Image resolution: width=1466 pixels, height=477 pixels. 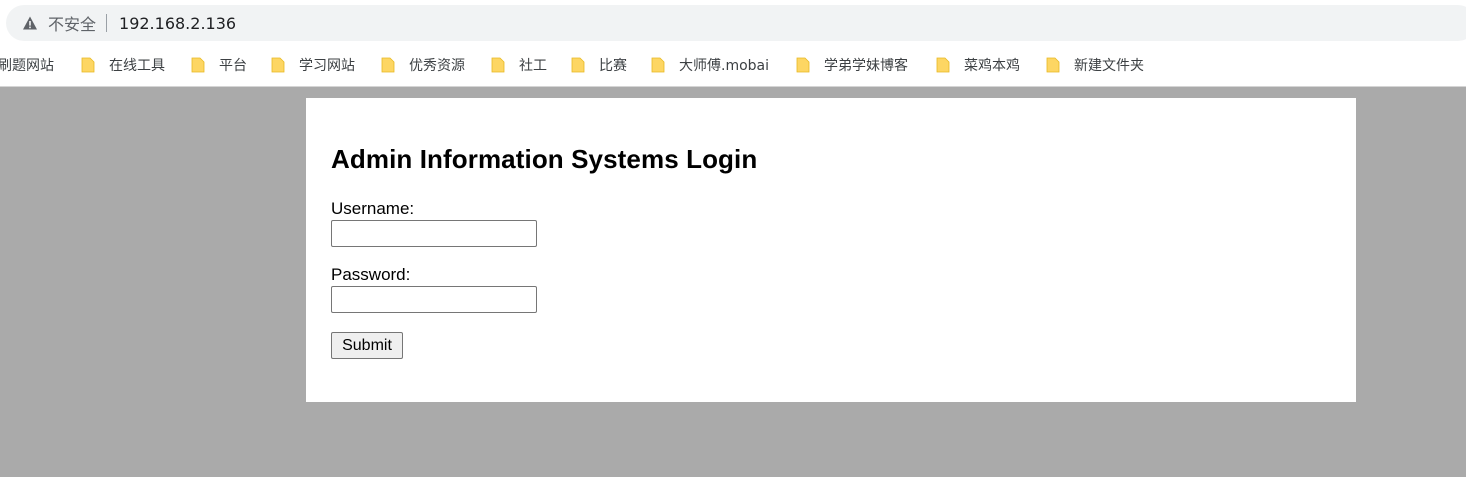 I want to click on bookmark-label: 菜鸡本鸡, so click(x=992, y=66).